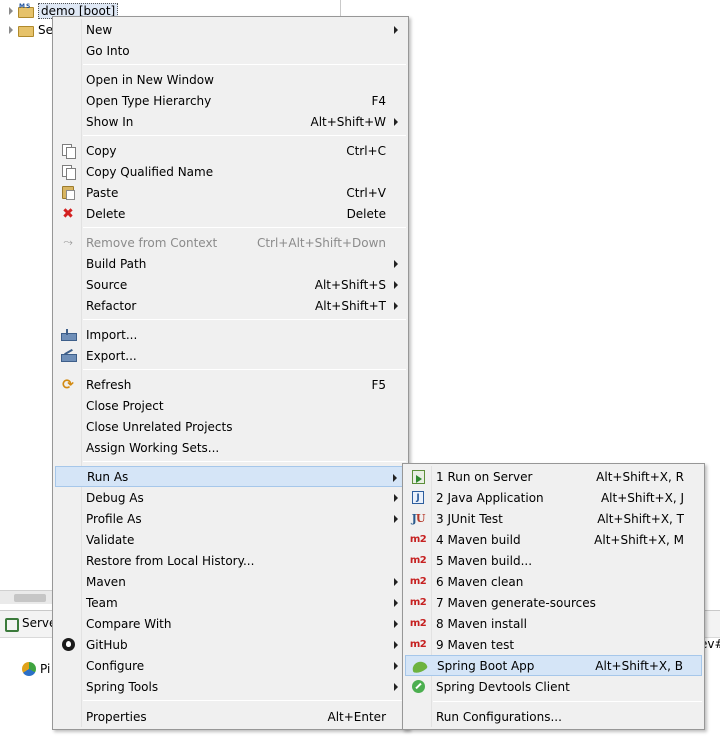  I want to click on junit-icon: JU, so click(418, 518).